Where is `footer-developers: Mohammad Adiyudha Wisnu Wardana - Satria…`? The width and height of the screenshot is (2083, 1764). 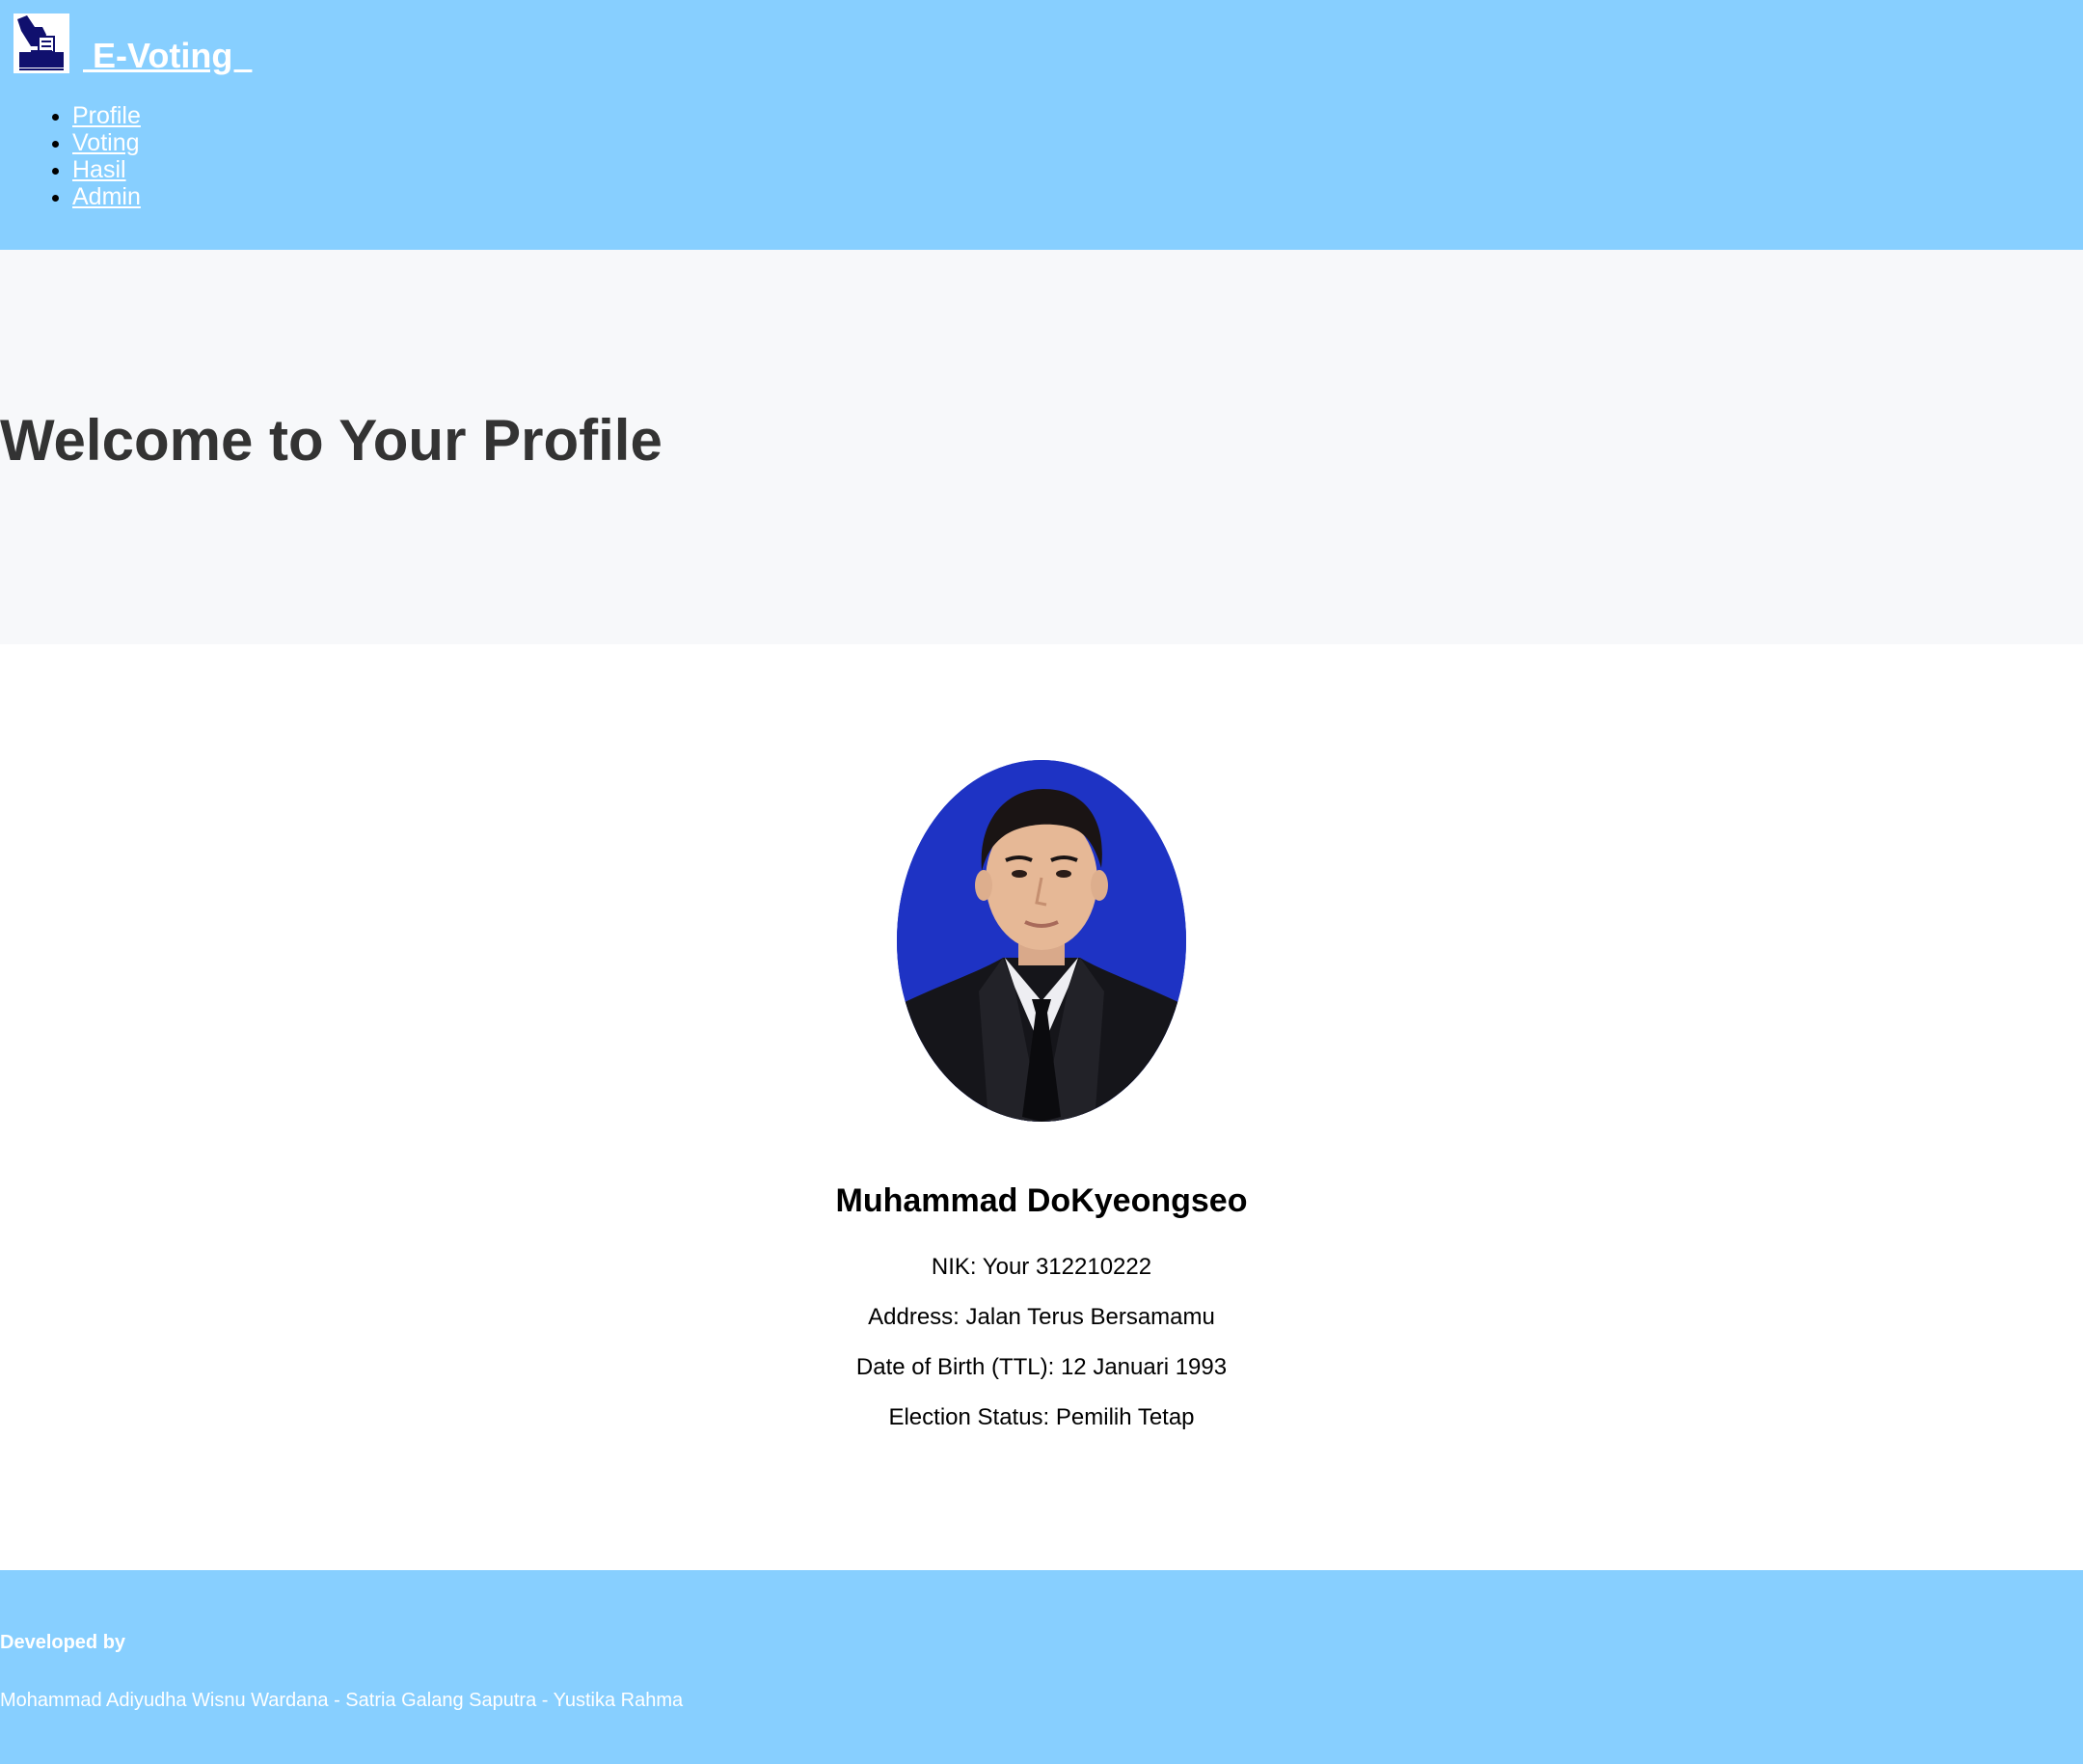 footer-developers: Mohammad Adiyudha Wisnu Wardana - Satria… is located at coordinates (342, 1701).